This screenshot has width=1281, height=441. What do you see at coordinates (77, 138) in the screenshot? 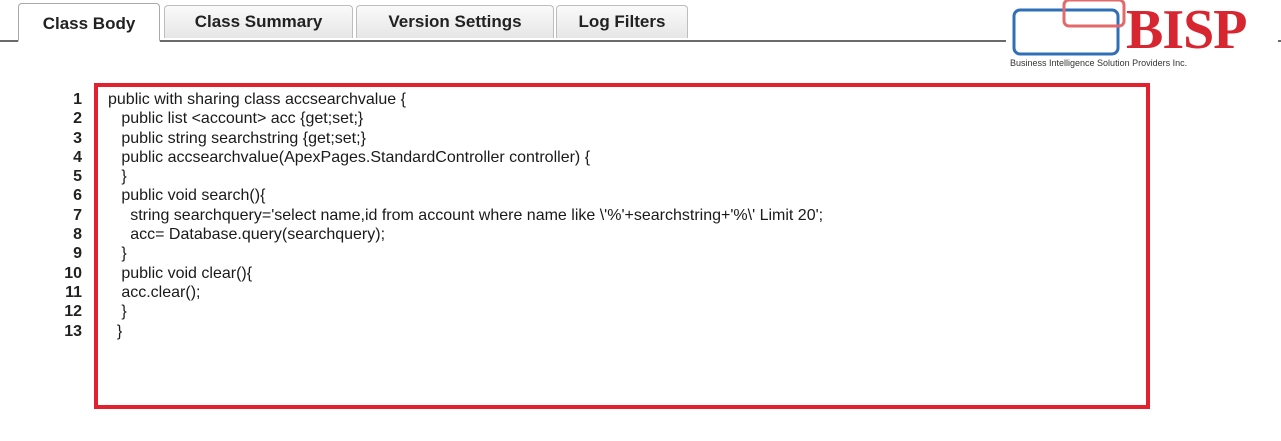
I see `line-number: 3` at bounding box center [77, 138].